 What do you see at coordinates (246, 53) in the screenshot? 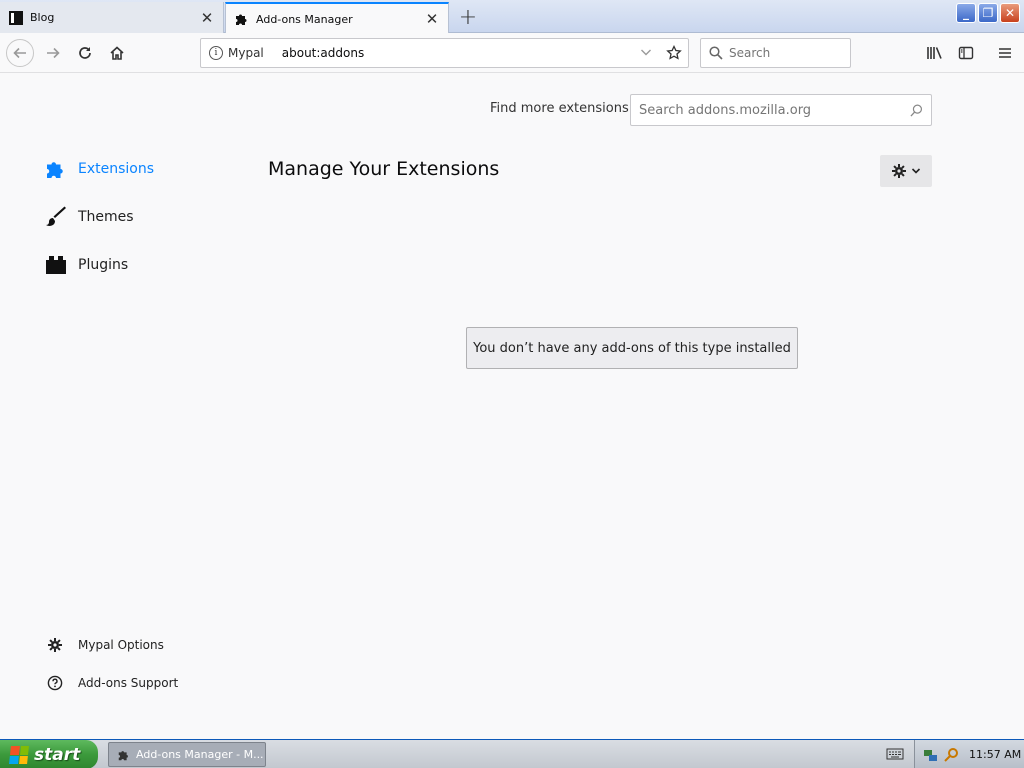
I see `identity-label: Mypal` at bounding box center [246, 53].